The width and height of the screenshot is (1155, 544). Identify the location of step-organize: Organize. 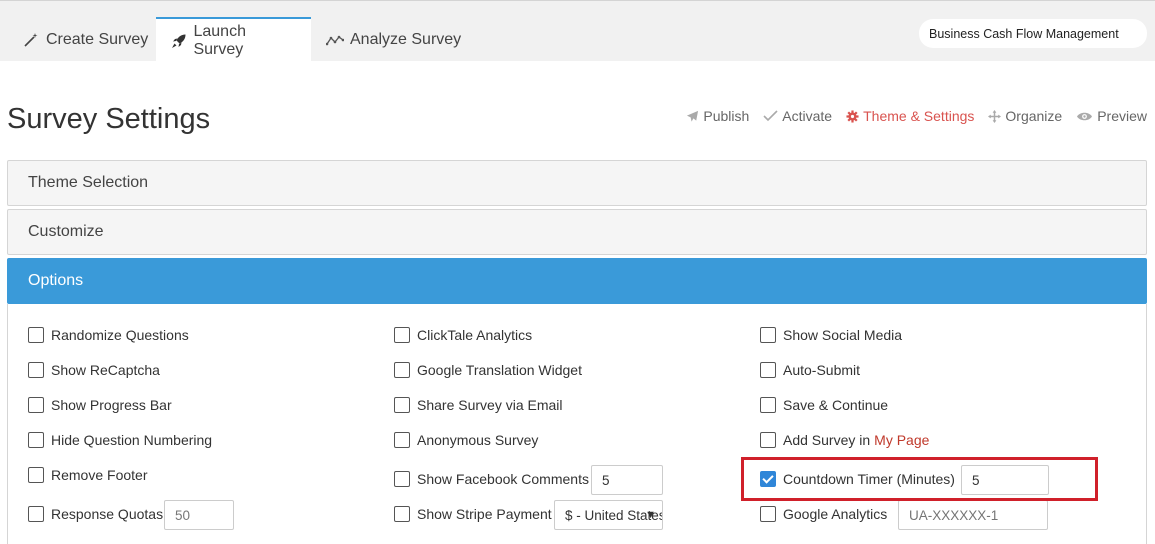
(1025, 116).